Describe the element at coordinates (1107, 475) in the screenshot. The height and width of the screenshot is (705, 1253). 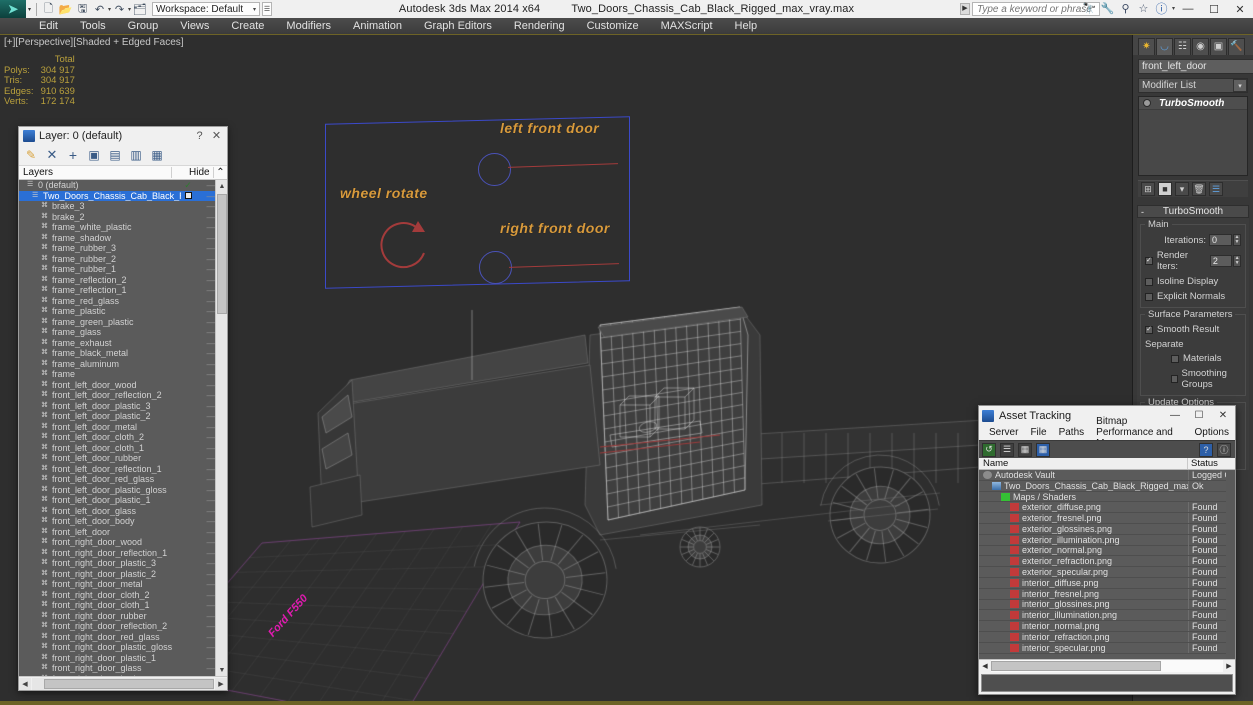
I see `asset-row: Autodesk Vault Logged O` at that location.